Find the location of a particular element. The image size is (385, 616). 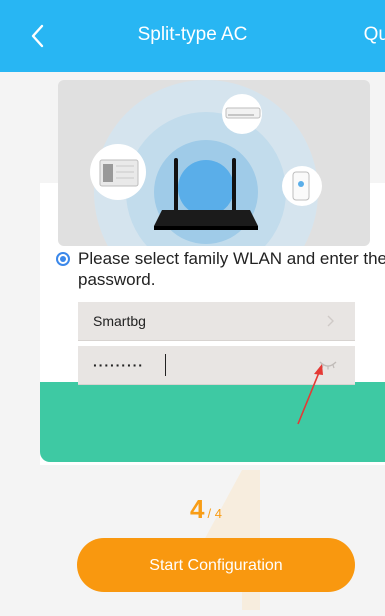

split-ac-icon is located at coordinates (242, 114).